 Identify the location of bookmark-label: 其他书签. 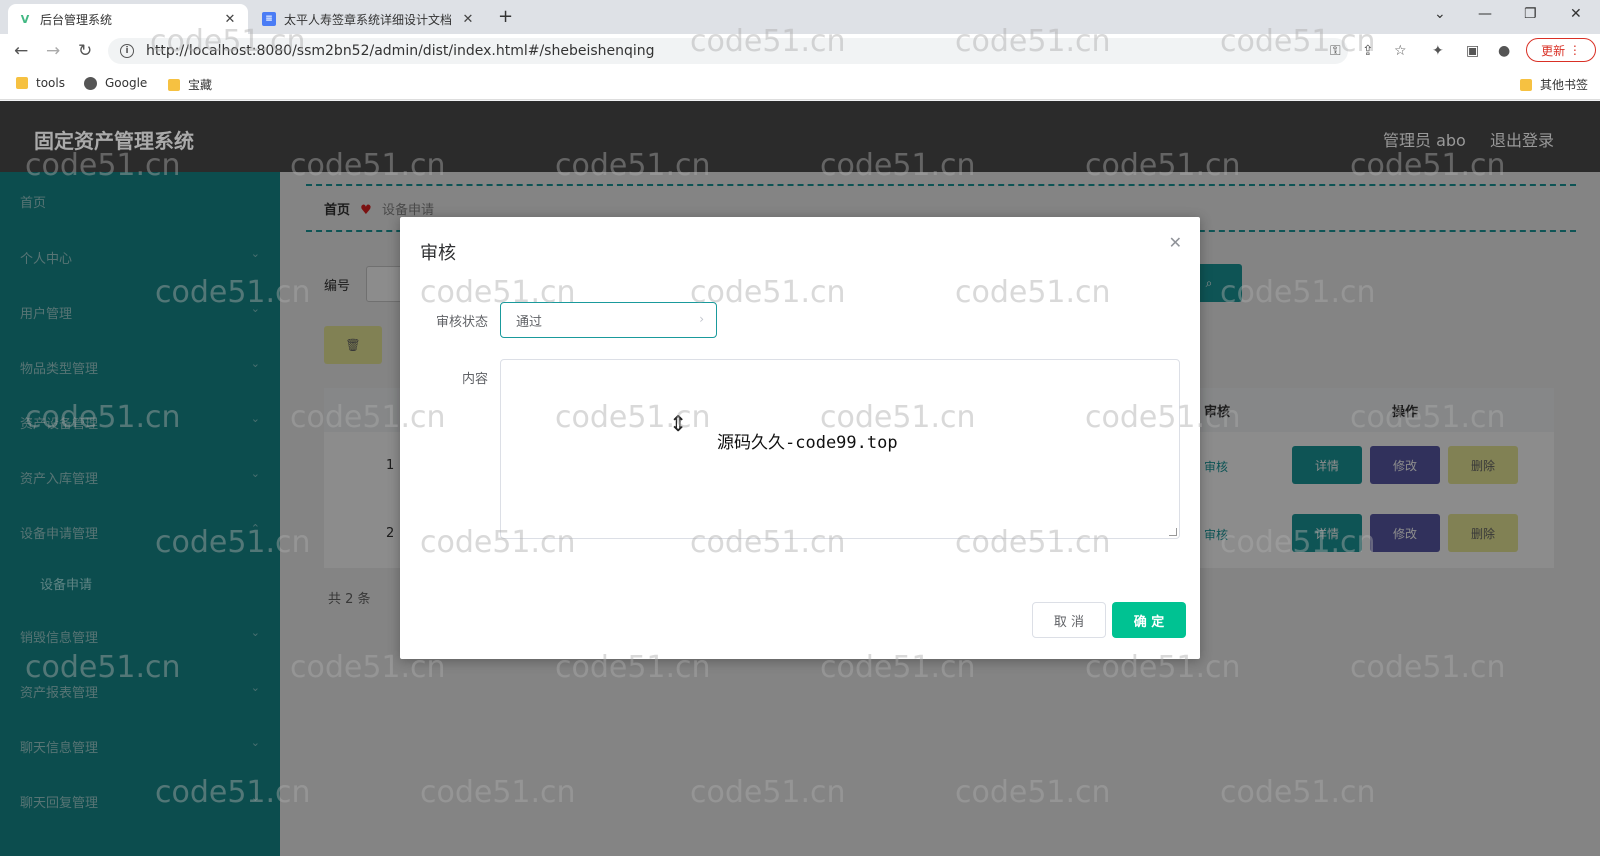
(1564, 85).